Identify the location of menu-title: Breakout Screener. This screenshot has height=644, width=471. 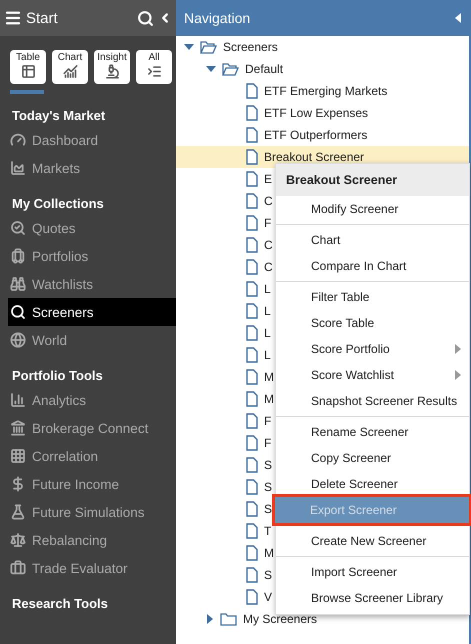
(372, 180).